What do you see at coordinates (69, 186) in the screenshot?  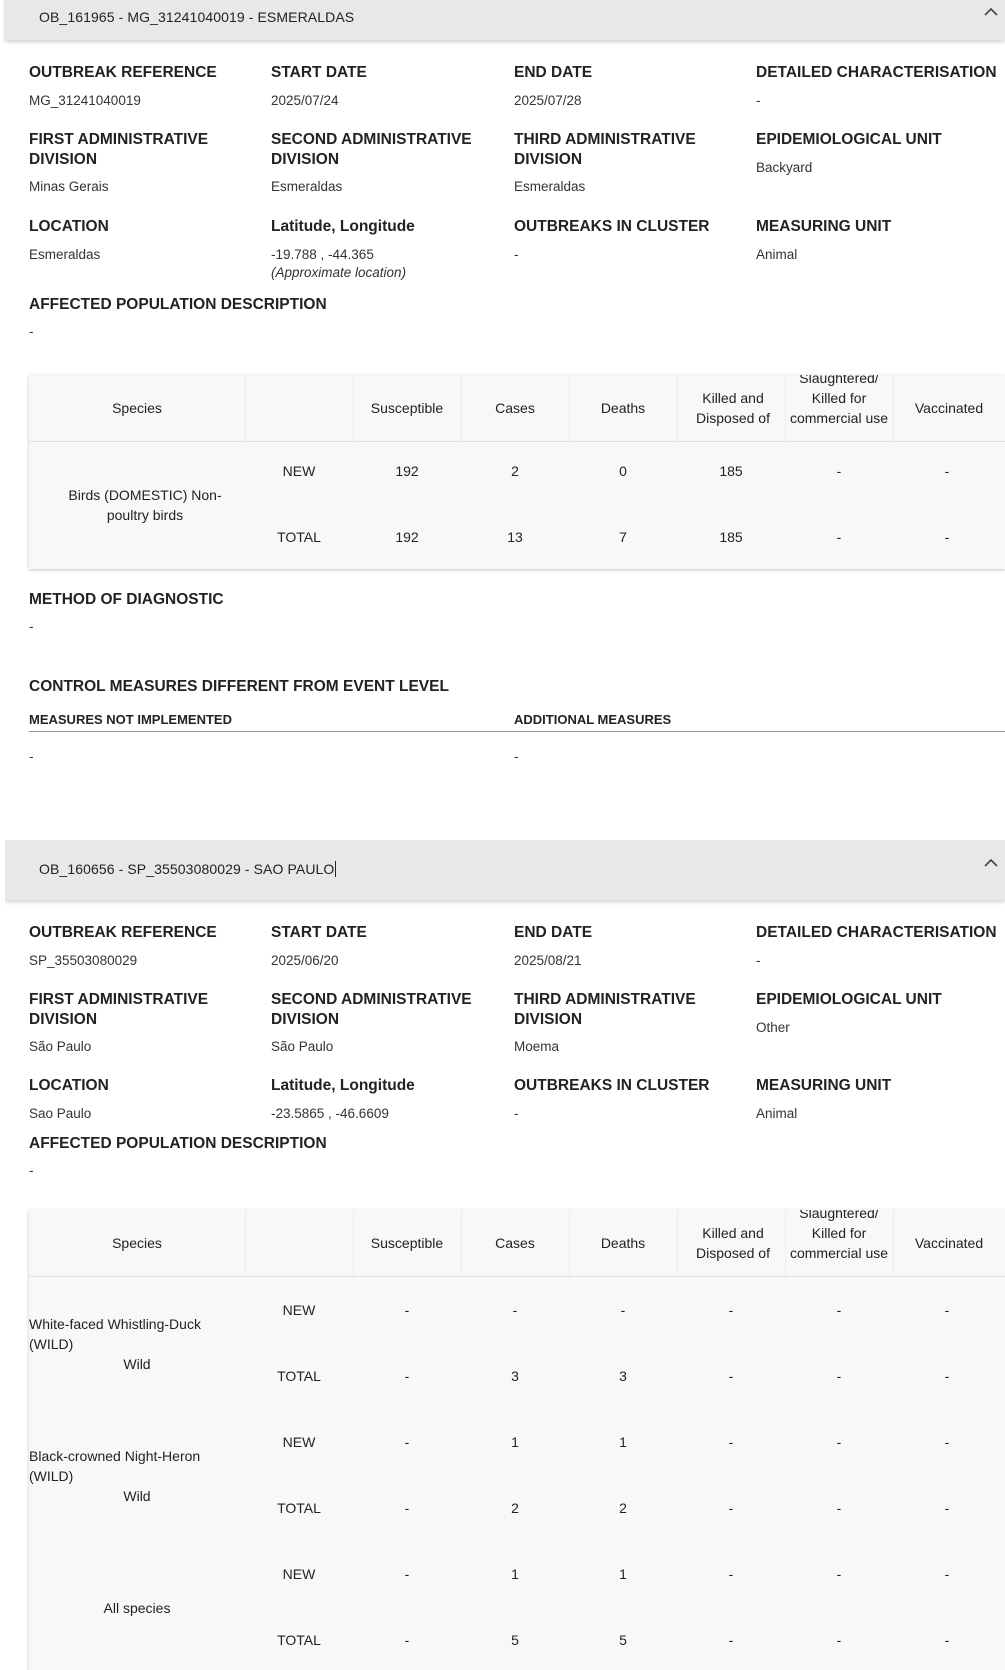 I see `field-value: Minas Gerais` at bounding box center [69, 186].